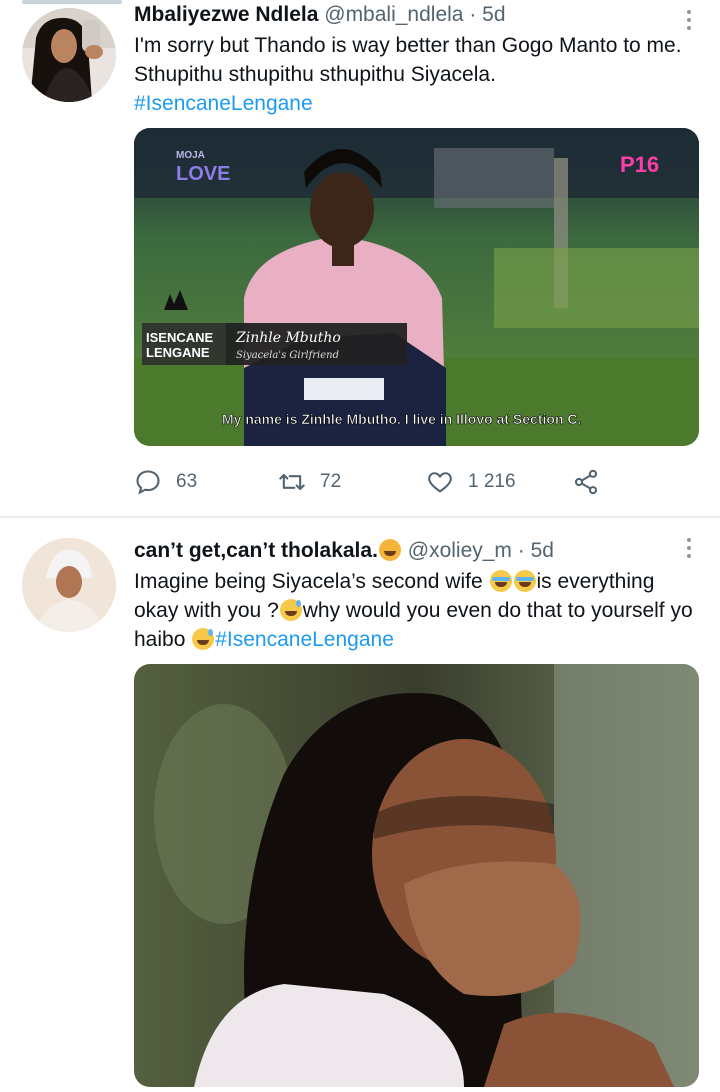 The image size is (720, 1092). I want to click on retweet-button: 72, so click(309, 482).